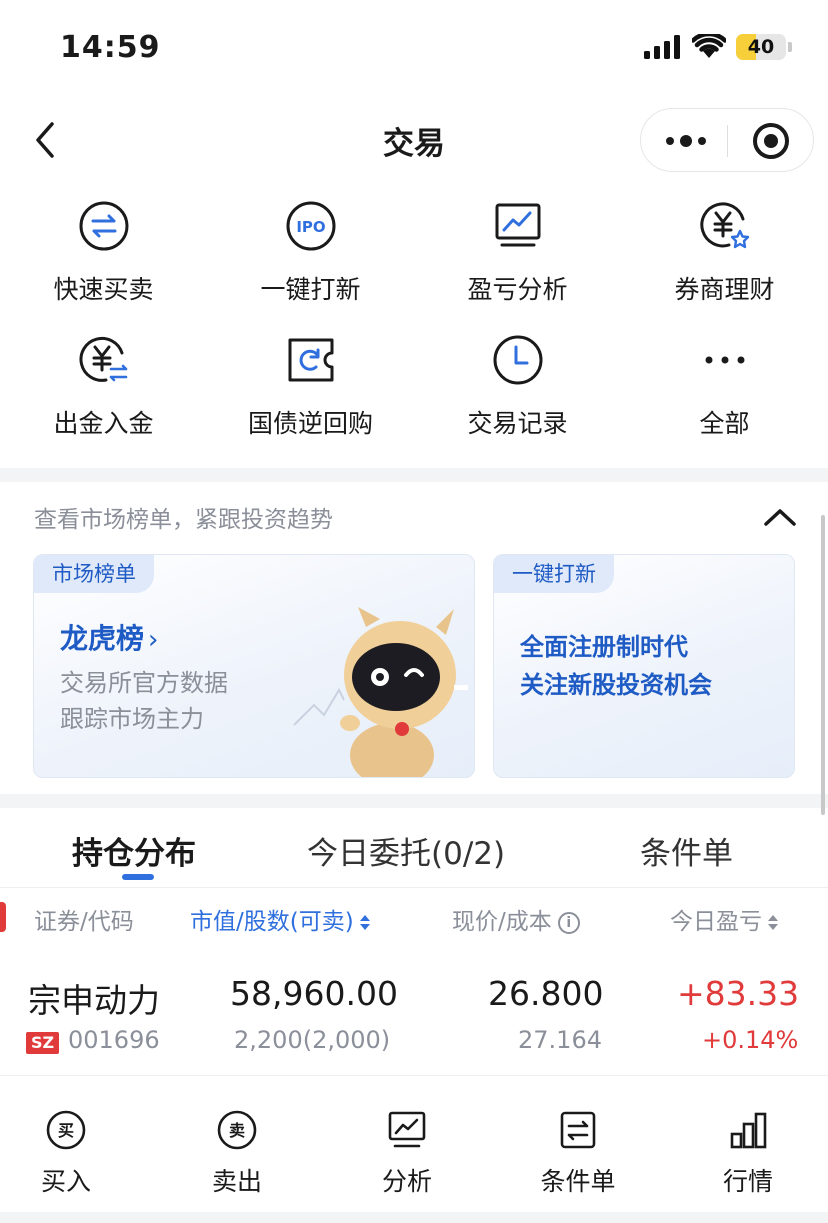  What do you see at coordinates (183, 520) in the screenshot?
I see `market-section-header: 查看市场榜单，紧跟投资趋势` at bounding box center [183, 520].